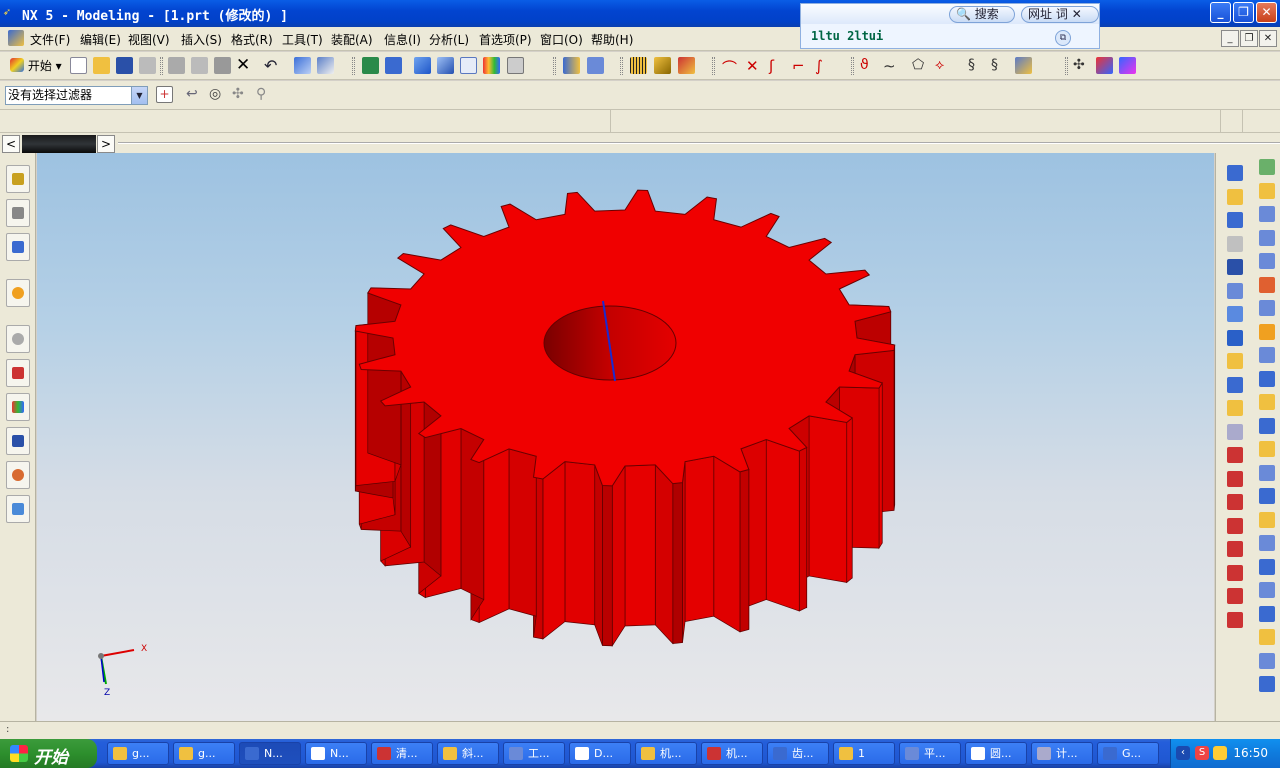 This screenshot has height=768, width=1280. Describe the element at coordinates (106, 144) in the screenshot. I see `scroll-right-button: >` at that location.